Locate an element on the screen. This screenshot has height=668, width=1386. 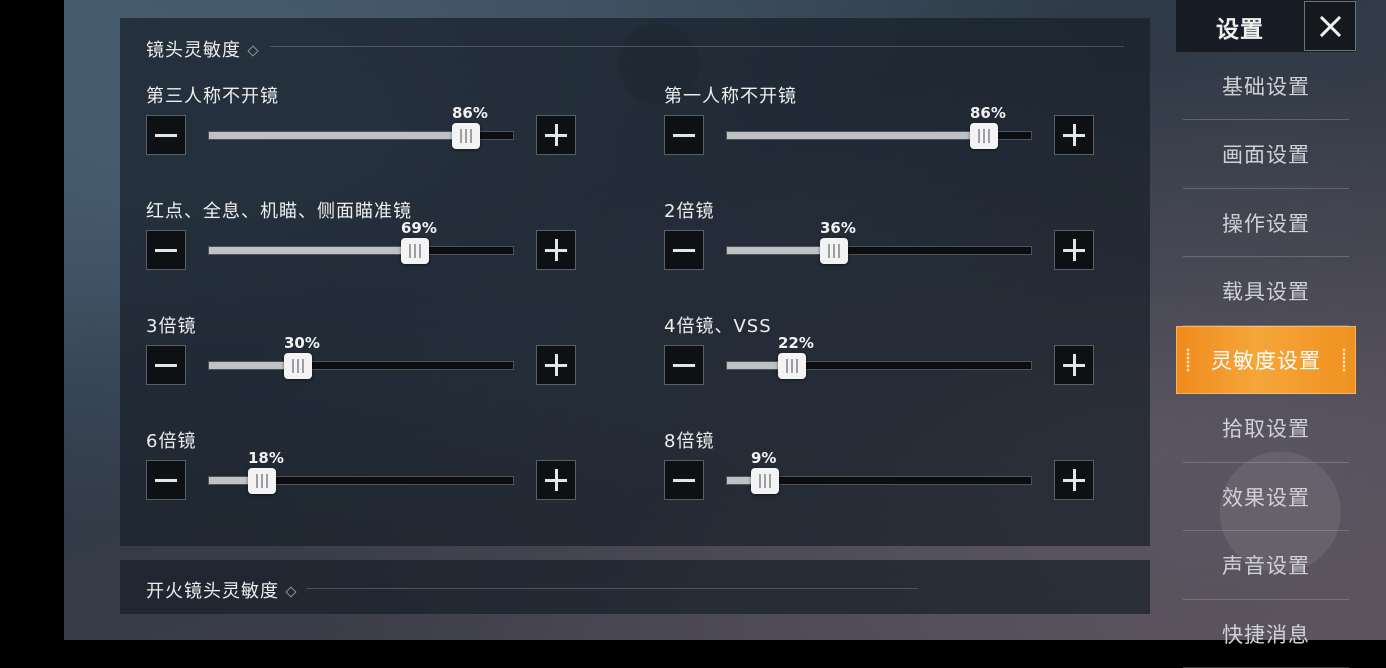
sidebar-item-label: 效果设置 is located at coordinates (1266, 497).